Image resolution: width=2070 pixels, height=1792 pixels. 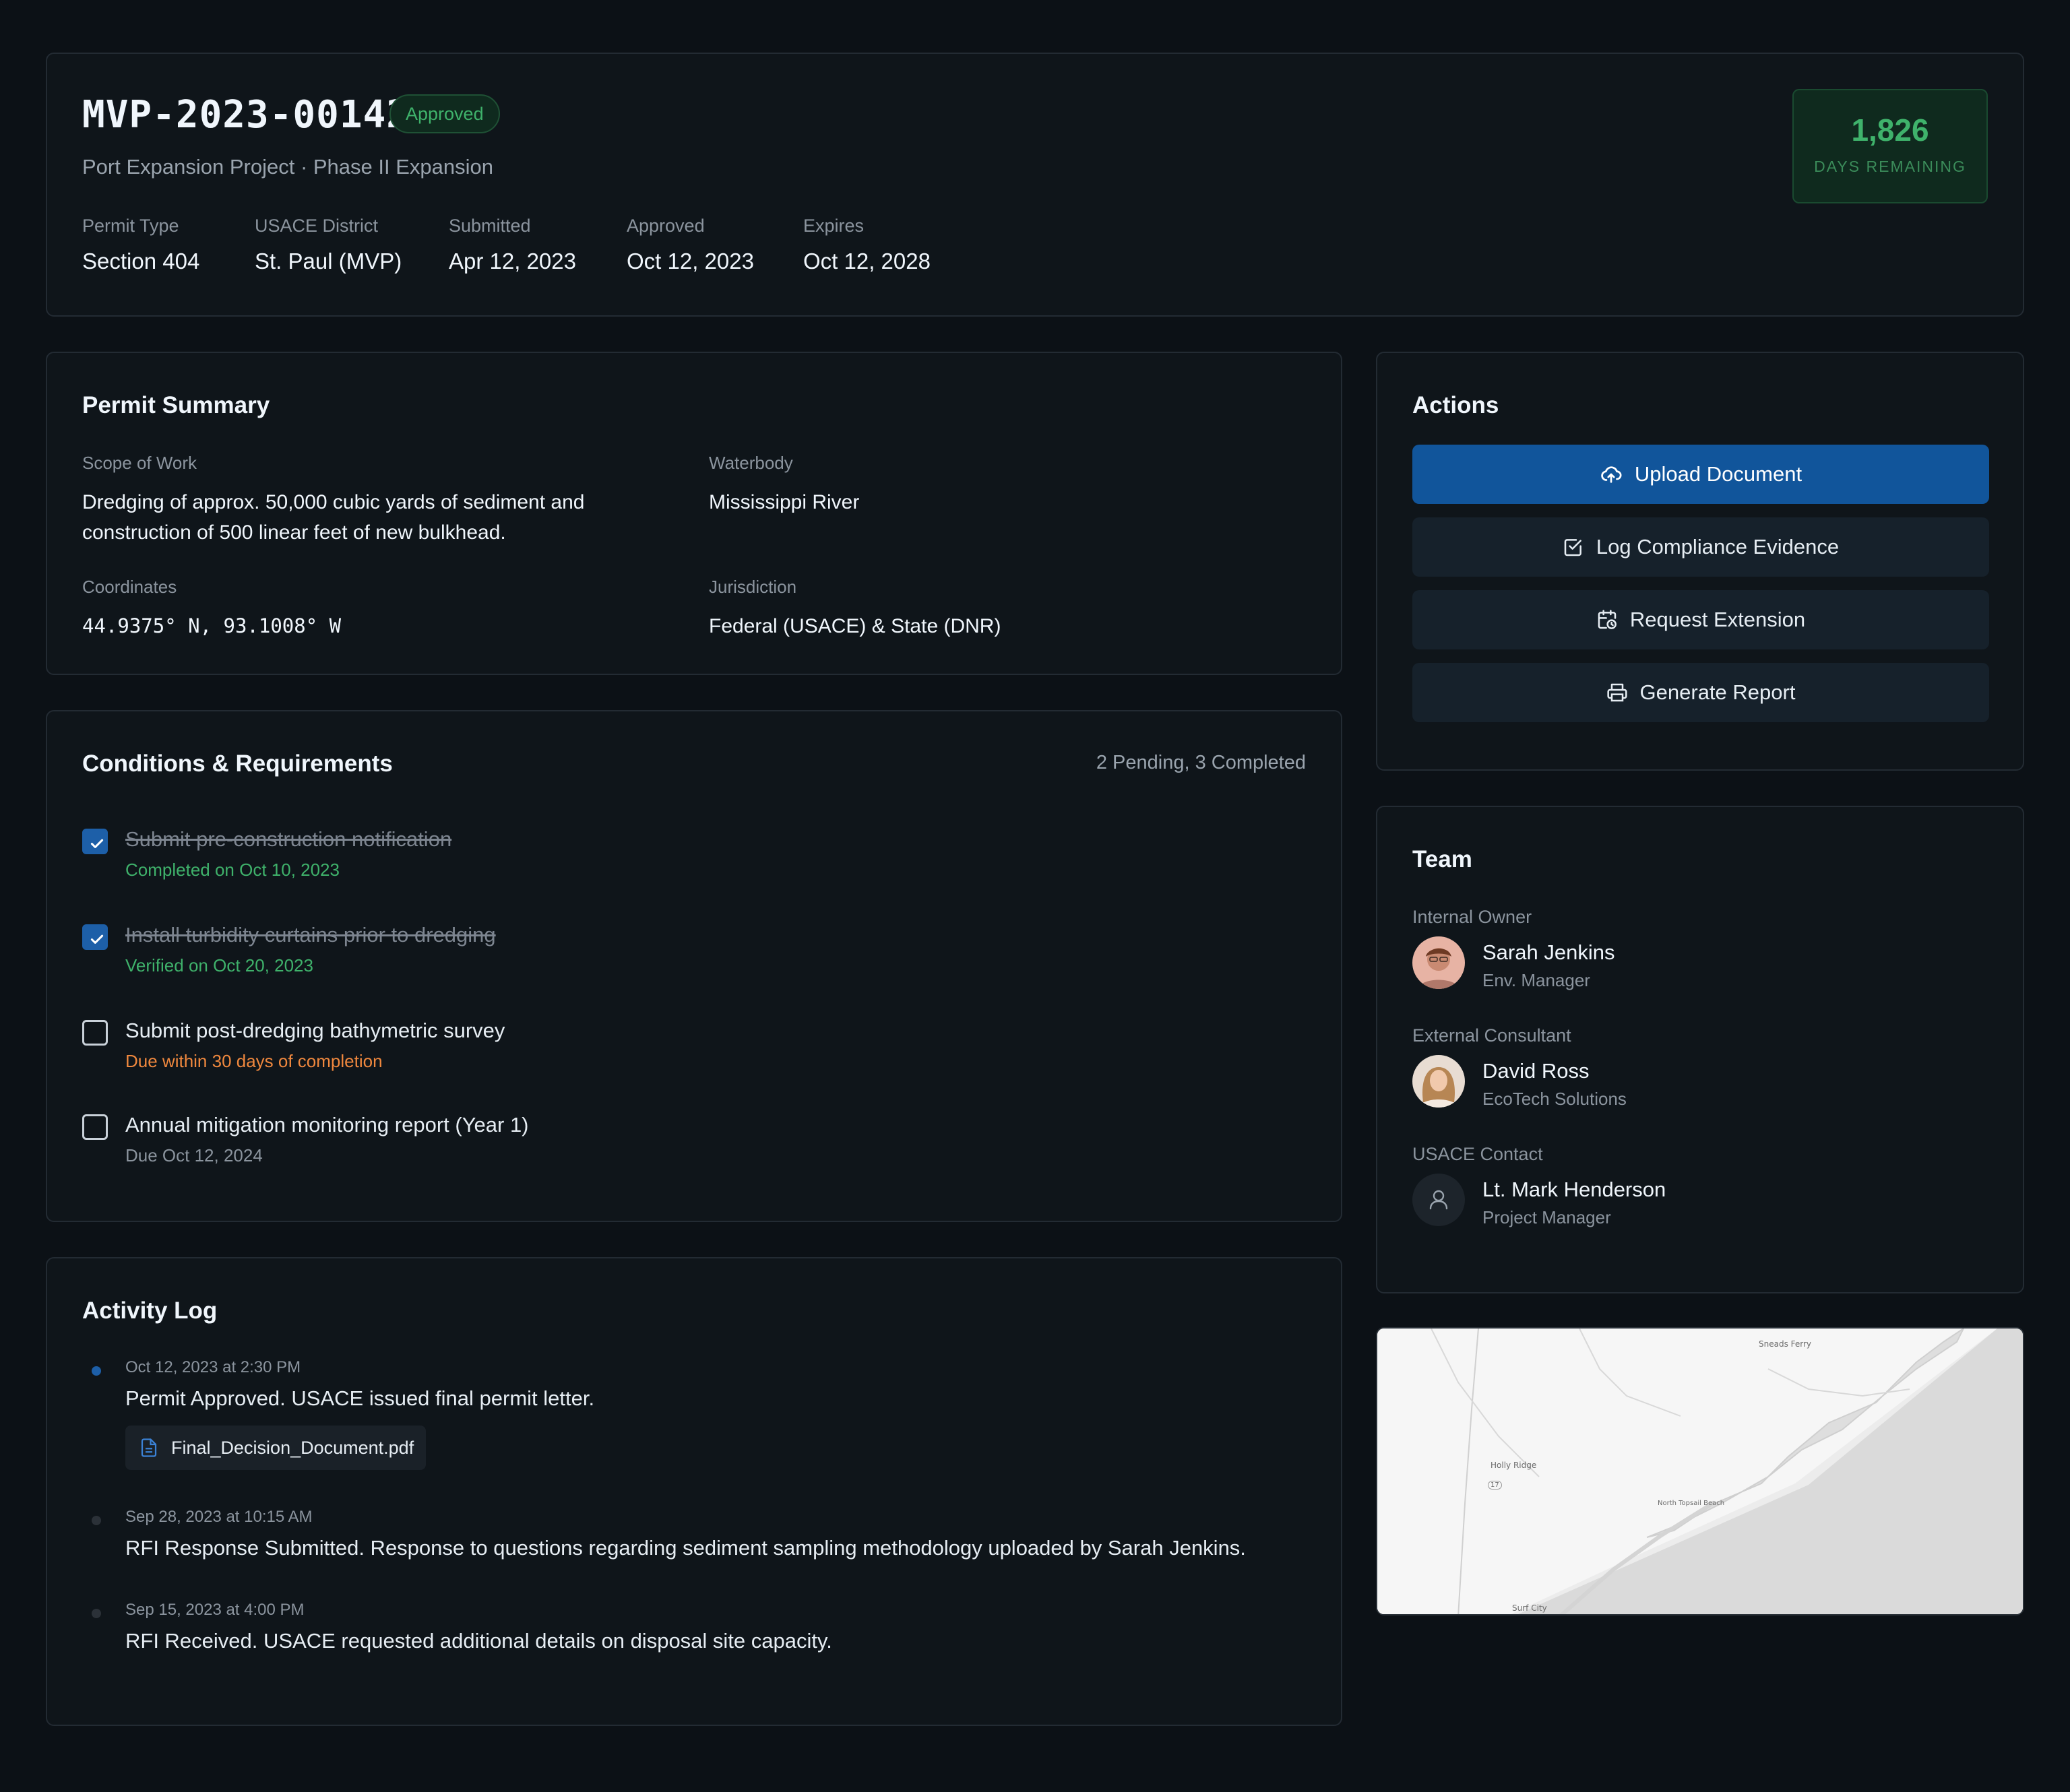 What do you see at coordinates (490, 226) in the screenshot?
I see `meta-label: Submitted` at bounding box center [490, 226].